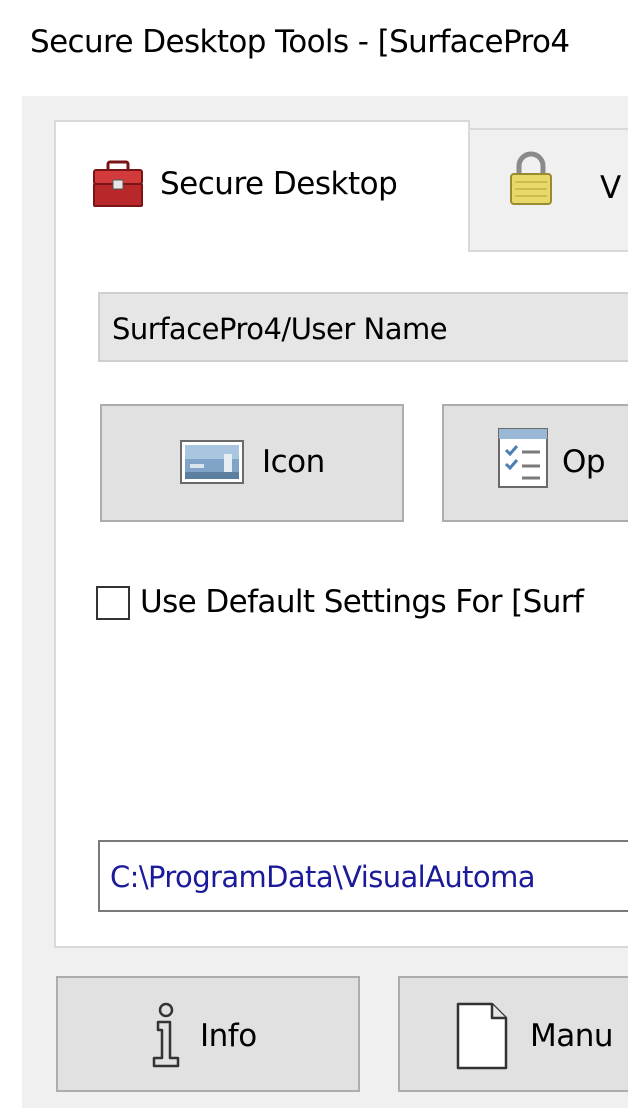 This screenshot has height=1108, width=628. Describe the element at coordinates (113, 603) in the screenshot. I see `default-settings-checkbox` at that location.